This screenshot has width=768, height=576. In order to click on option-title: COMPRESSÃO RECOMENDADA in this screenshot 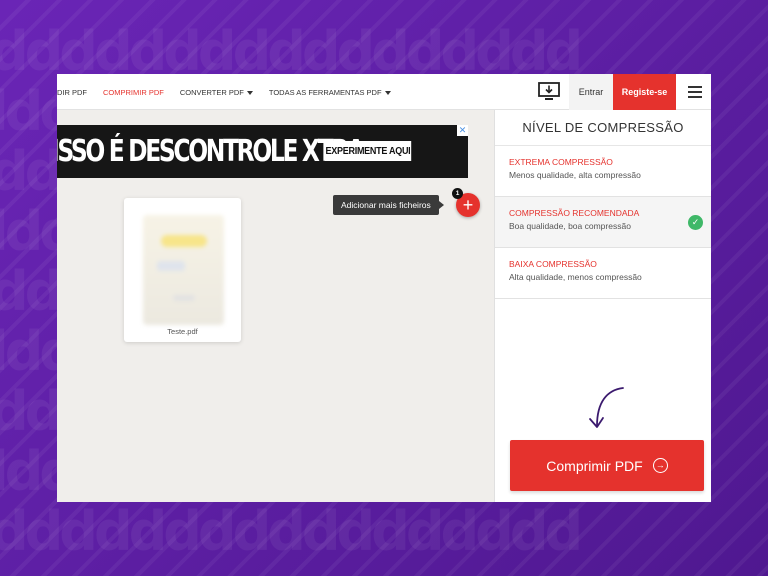, I will do `click(574, 213)`.